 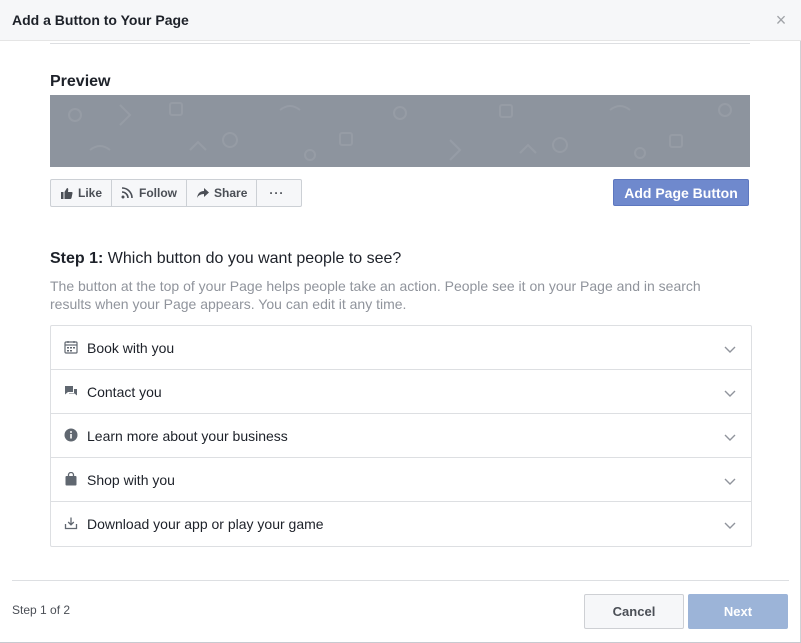 I want to click on option-label: Contact you, so click(x=124, y=391).